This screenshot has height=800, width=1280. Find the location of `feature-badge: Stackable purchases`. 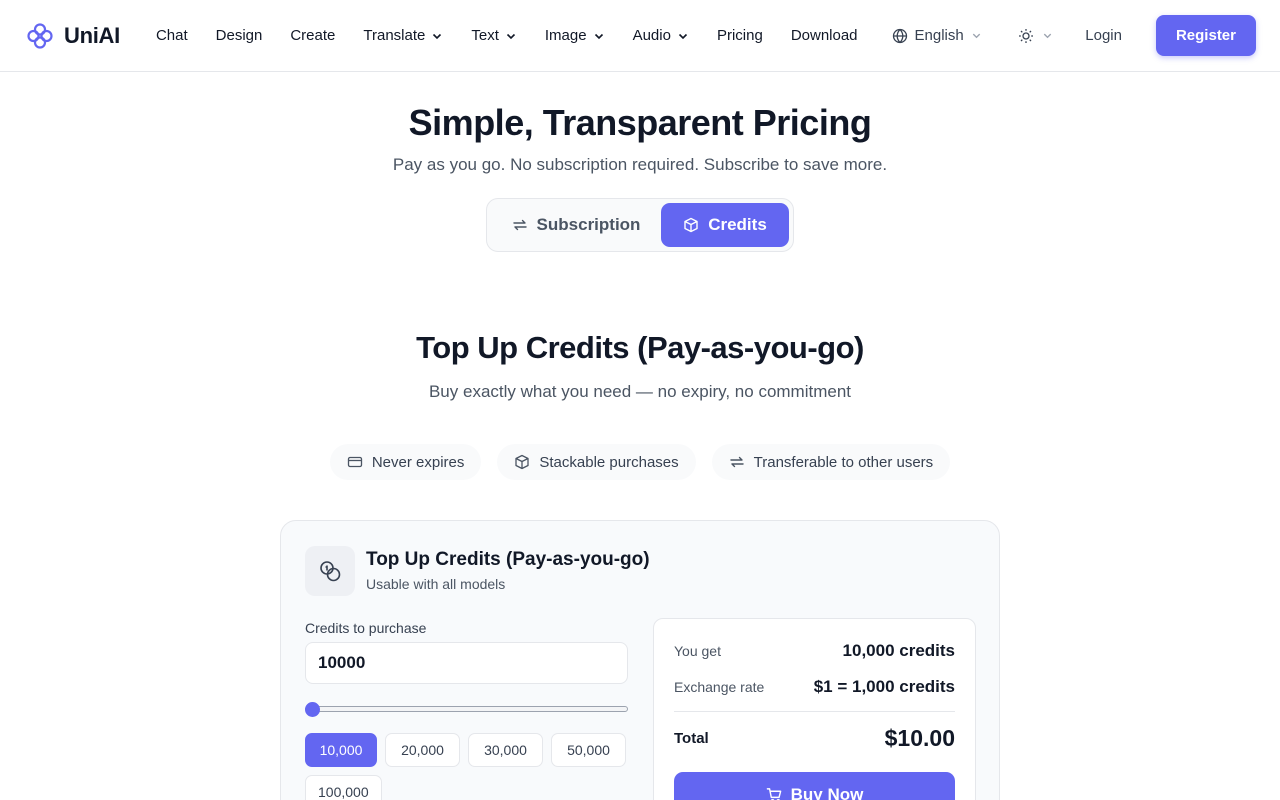

feature-badge: Stackable purchases is located at coordinates (596, 462).